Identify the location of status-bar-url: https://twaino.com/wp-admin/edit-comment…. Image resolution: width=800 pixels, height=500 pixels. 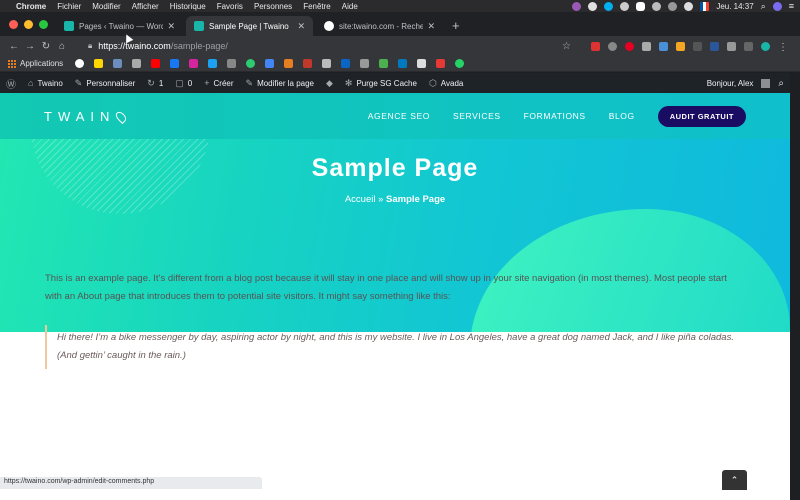
(131, 483).